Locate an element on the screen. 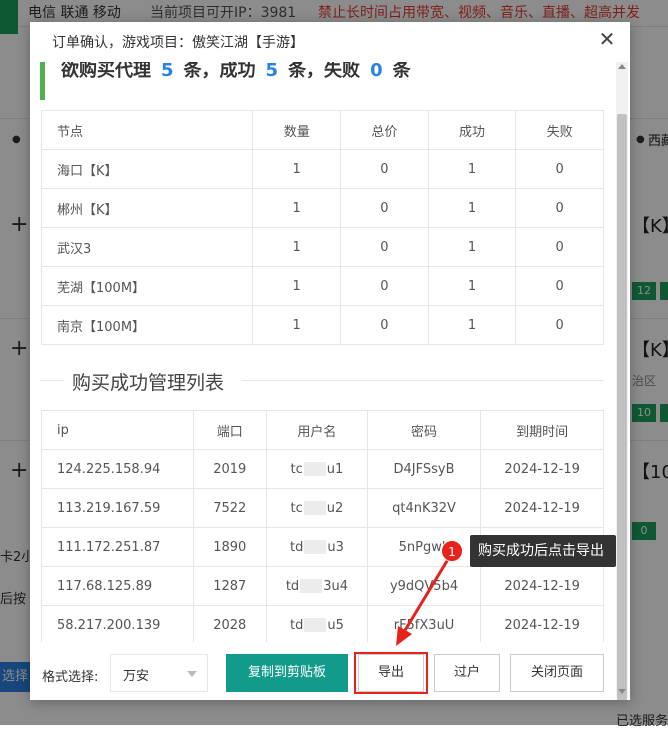 This screenshot has width=668, height=729. scroll-up-icon is located at coordinates (622, 66).